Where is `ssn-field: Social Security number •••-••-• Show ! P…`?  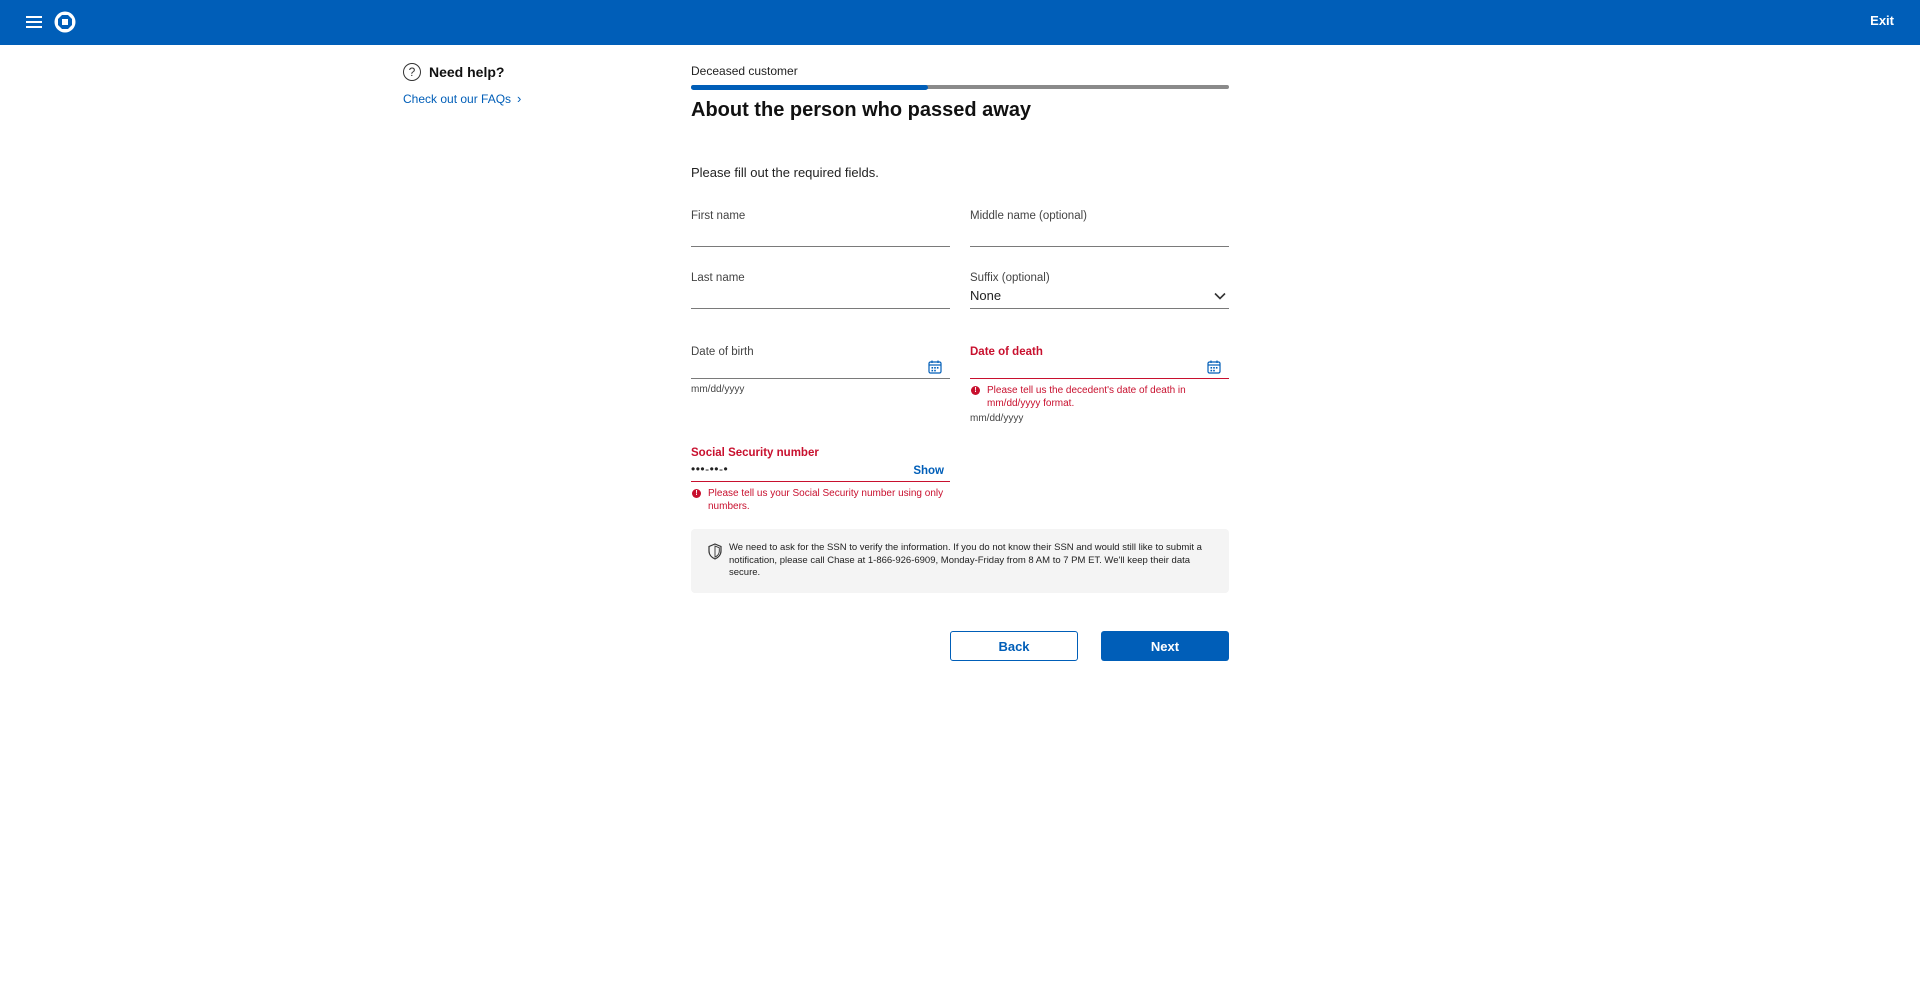
ssn-field: Social Security number •••-••-• Show ! P… is located at coordinates (820, 482).